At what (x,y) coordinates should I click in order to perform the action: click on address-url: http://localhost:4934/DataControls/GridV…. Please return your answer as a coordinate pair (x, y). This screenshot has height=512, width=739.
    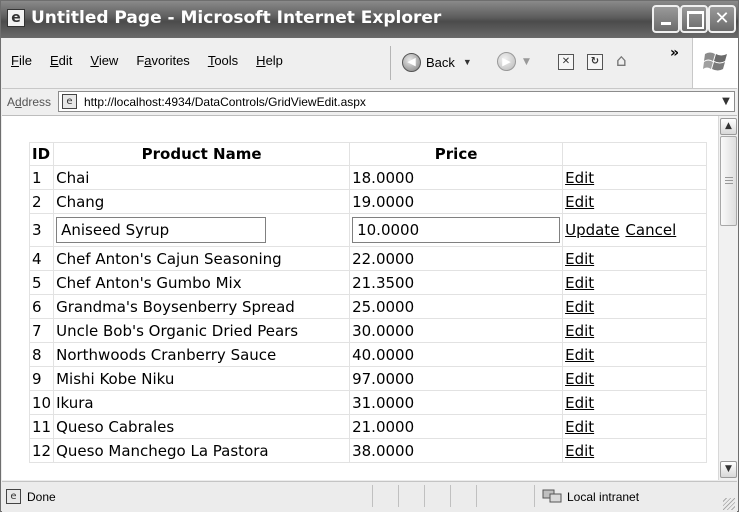
    Looking at the image, I should click on (225, 102).